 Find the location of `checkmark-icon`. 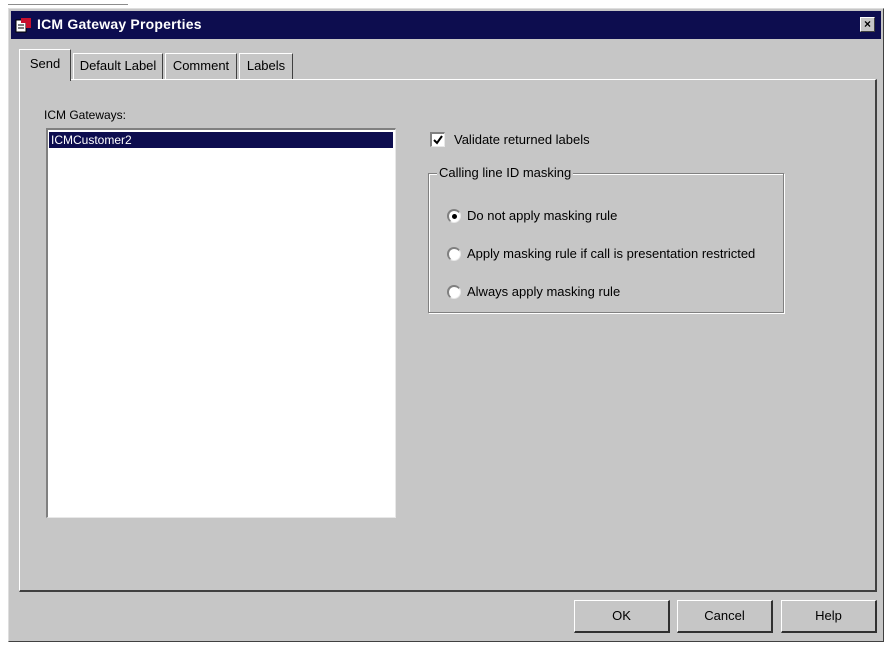

checkmark-icon is located at coordinates (438, 140).